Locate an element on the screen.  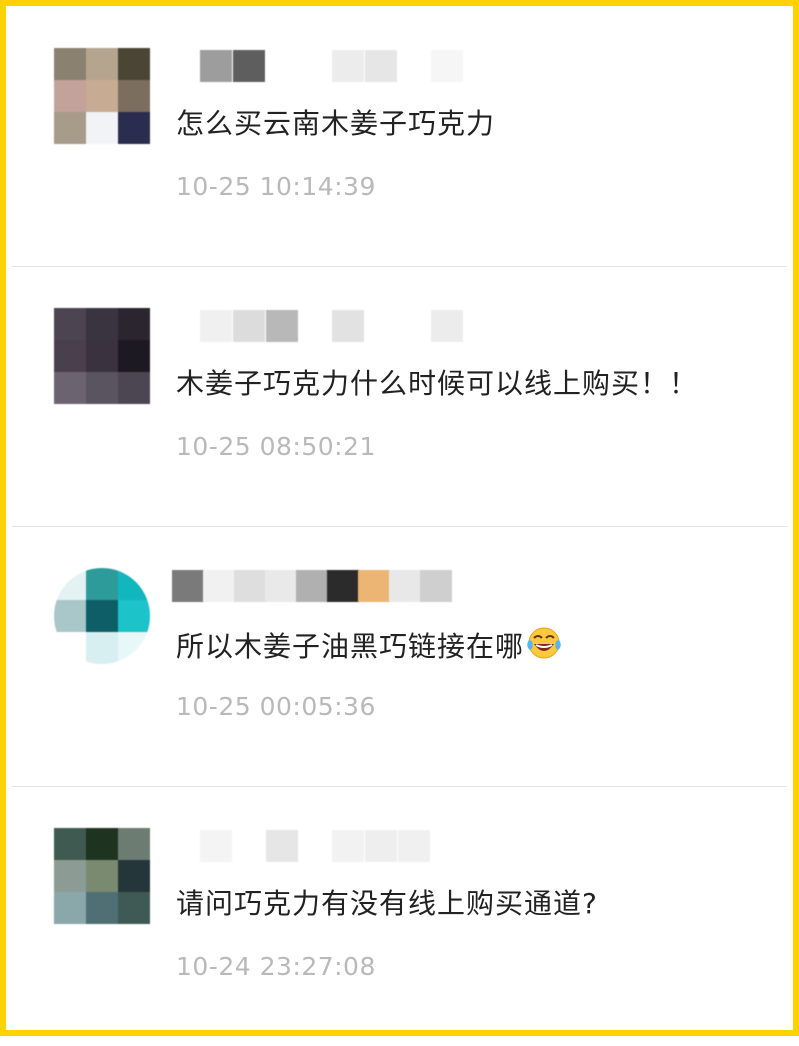
comment-text-content: 所以木姜子油黑巧链接在哪 is located at coordinates (350, 646).